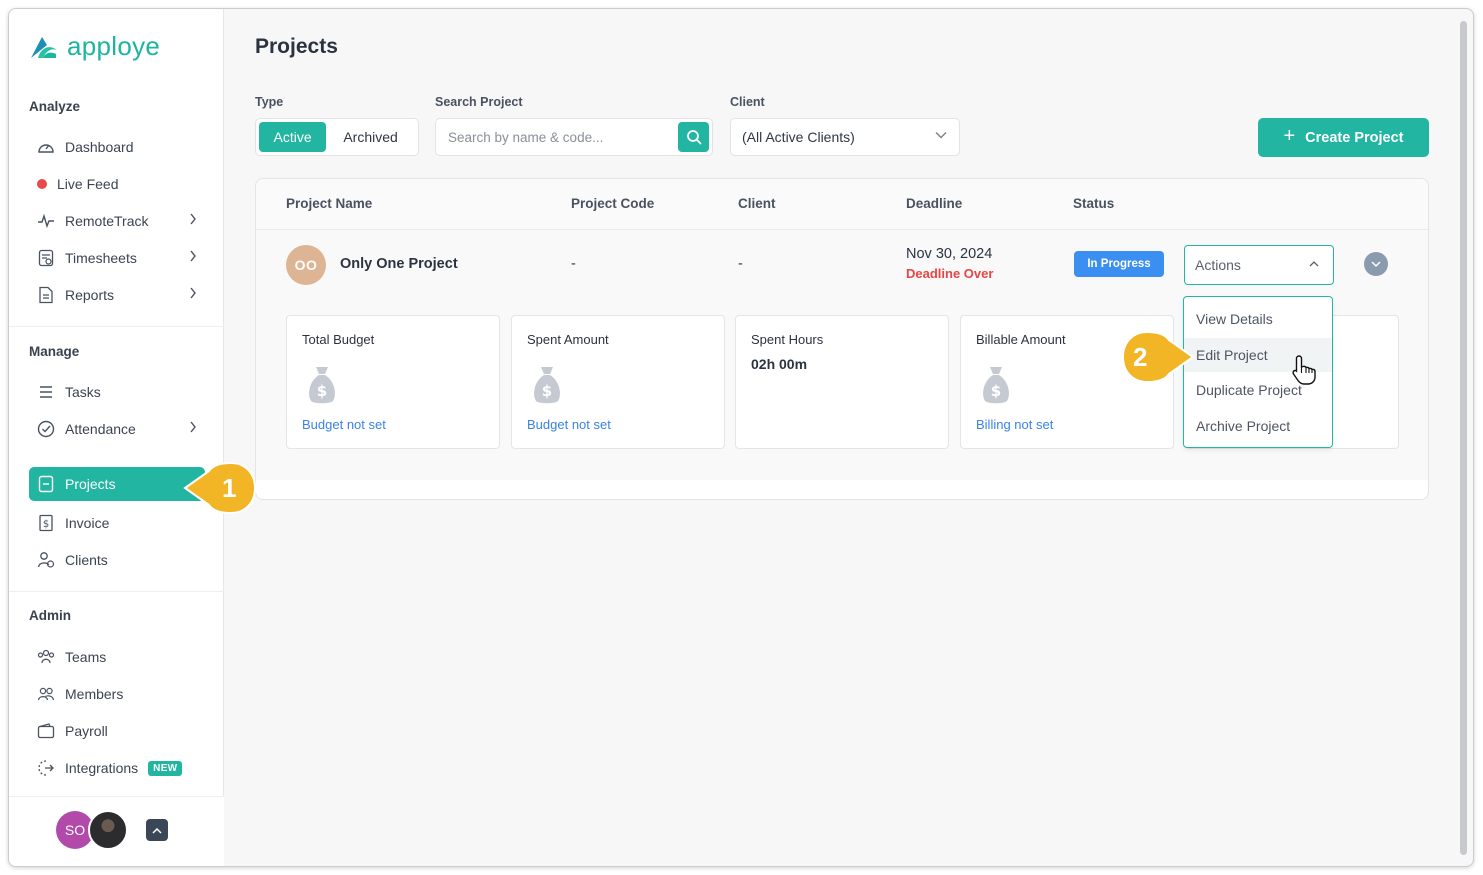  Describe the element at coordinates (116, 326) in the screenshot. I see `sidebar-divider` at that location.